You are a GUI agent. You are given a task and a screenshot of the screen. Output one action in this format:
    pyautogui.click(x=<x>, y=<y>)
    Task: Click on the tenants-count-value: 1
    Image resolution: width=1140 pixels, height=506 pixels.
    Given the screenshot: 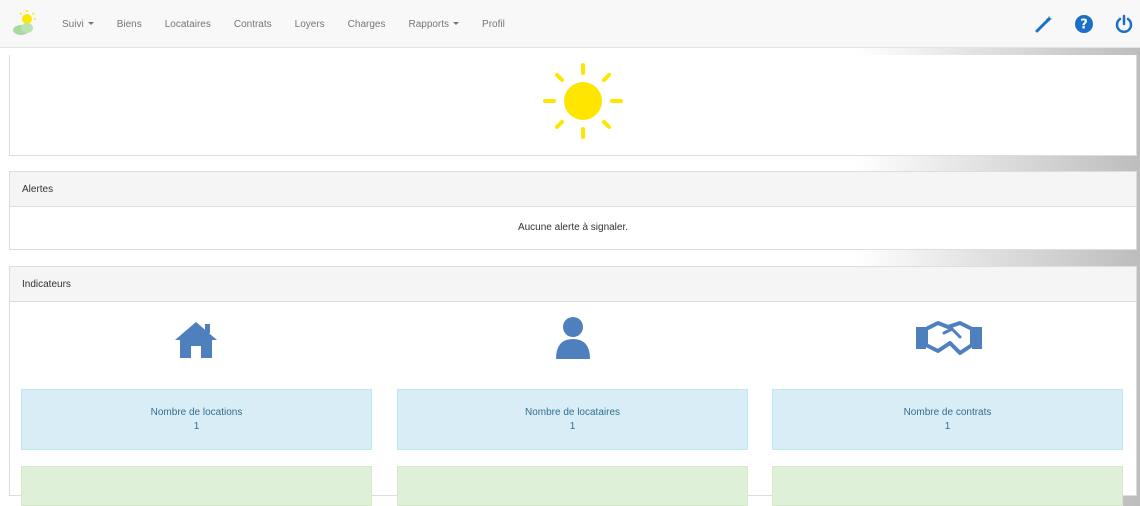 What is the action you would take?
    pyautogui.click(x=572, y=426)
    